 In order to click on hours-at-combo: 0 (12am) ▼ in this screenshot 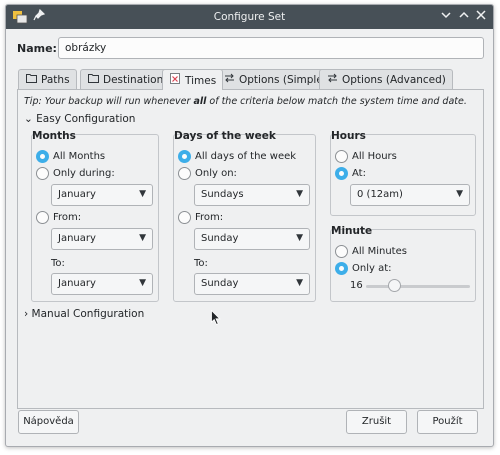, I will do `click(410, 195)`.